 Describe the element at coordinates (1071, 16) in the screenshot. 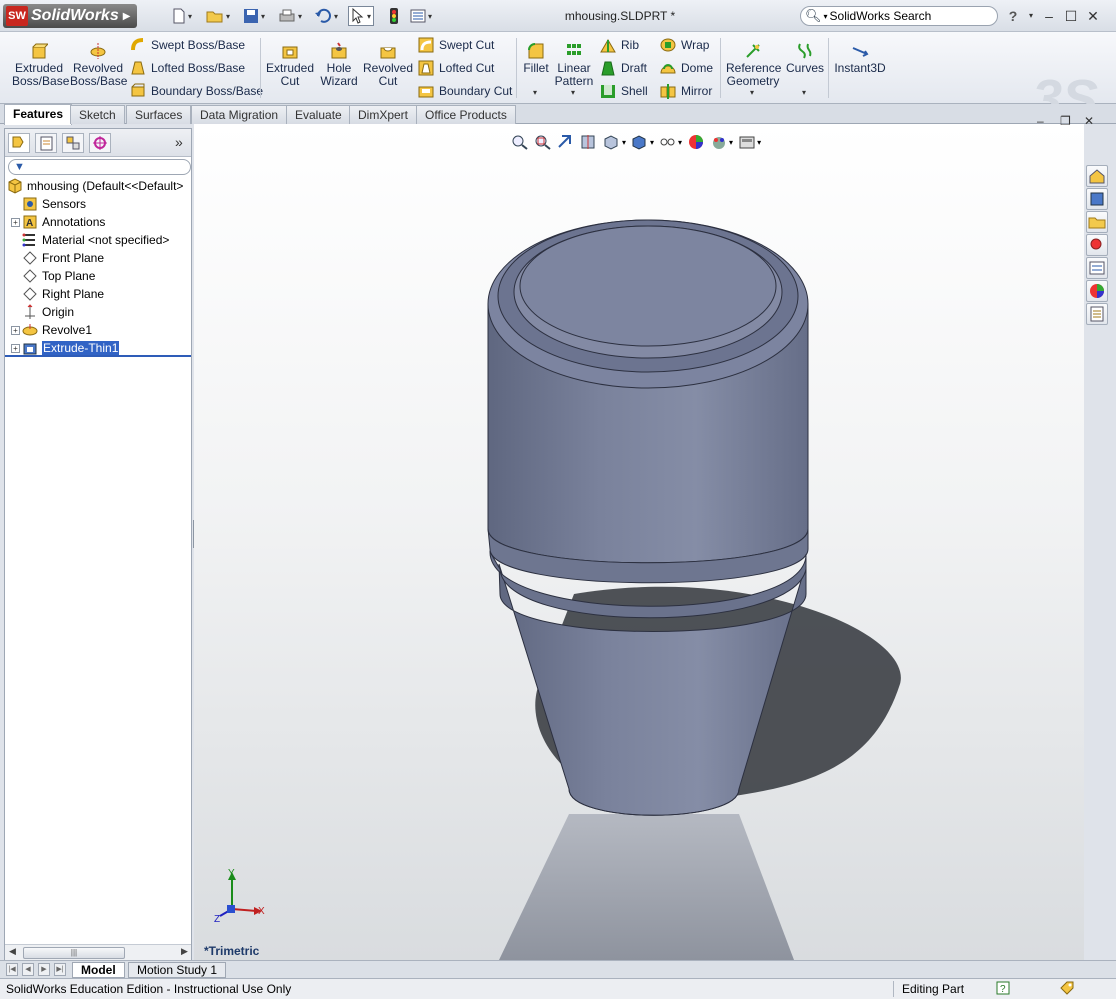

I see `maximize-button: ☐` at that location.